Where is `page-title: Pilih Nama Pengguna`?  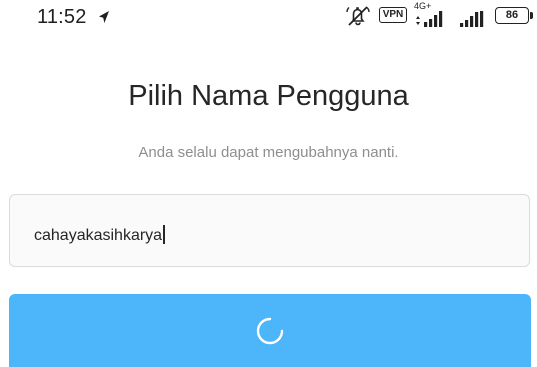 page-title: Pilih Nama Pengguna is located at coordinates (268, 96).